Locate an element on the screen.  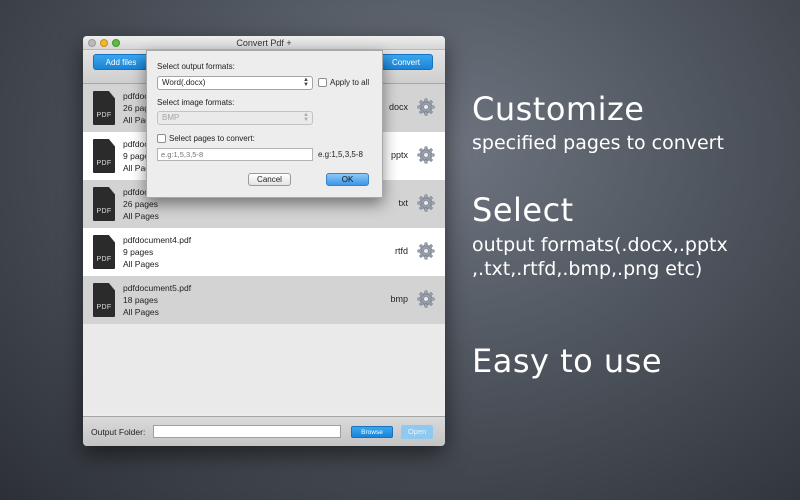
select-pages-label: Select pages to convert: is located at coordinates (212, 138).